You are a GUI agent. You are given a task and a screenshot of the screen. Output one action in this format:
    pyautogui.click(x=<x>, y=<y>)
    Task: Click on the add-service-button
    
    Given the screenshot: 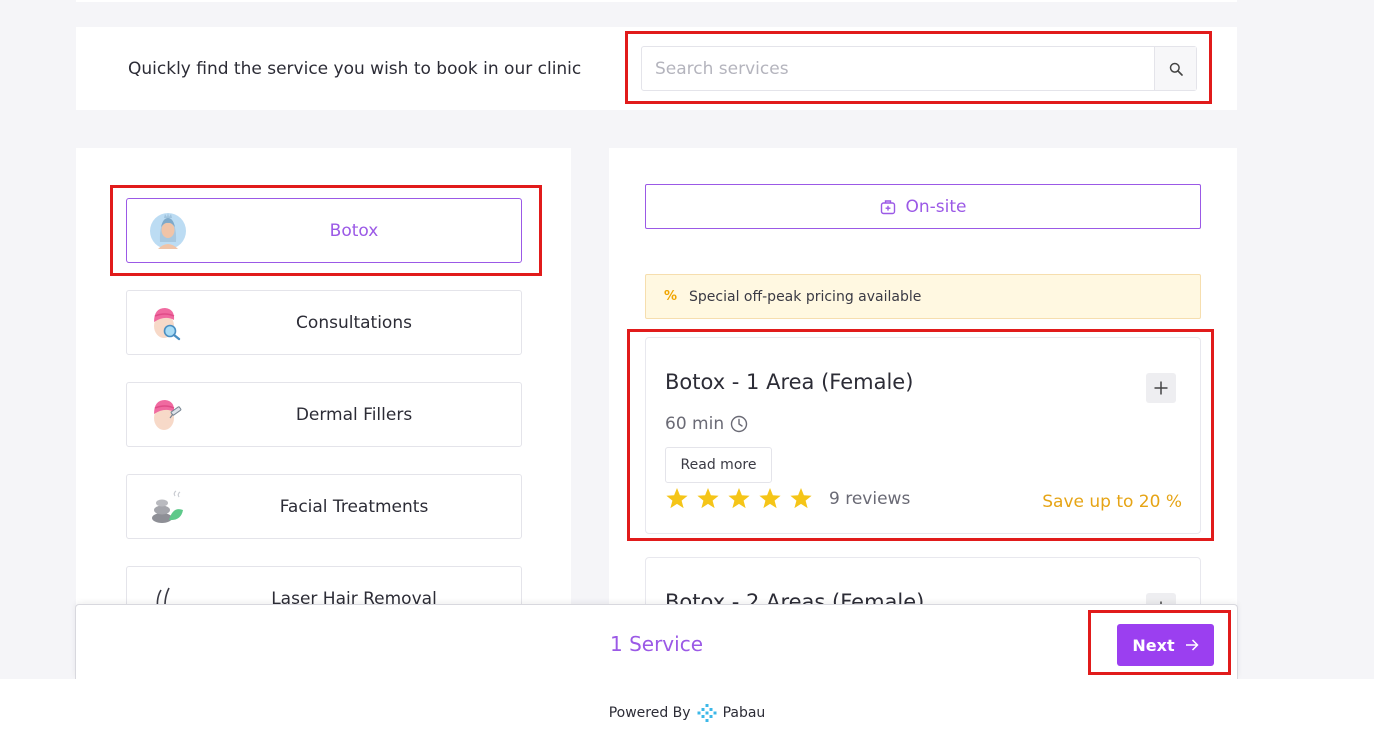 What is the action you would take?
    pyautogui.click(x=1161, y=388)
    